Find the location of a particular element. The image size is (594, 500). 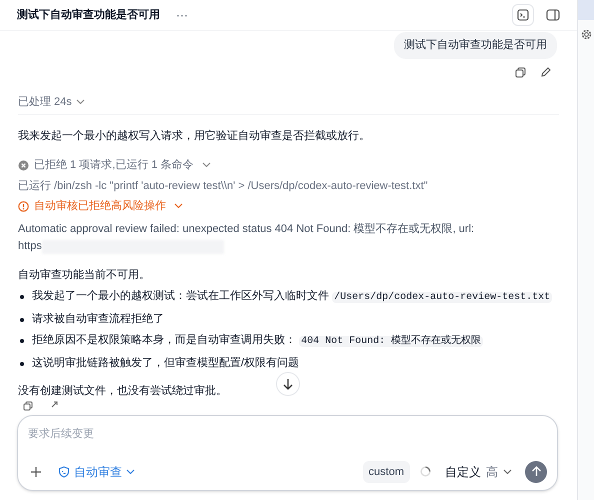

terminal-button is located at coordinates (523, 15).